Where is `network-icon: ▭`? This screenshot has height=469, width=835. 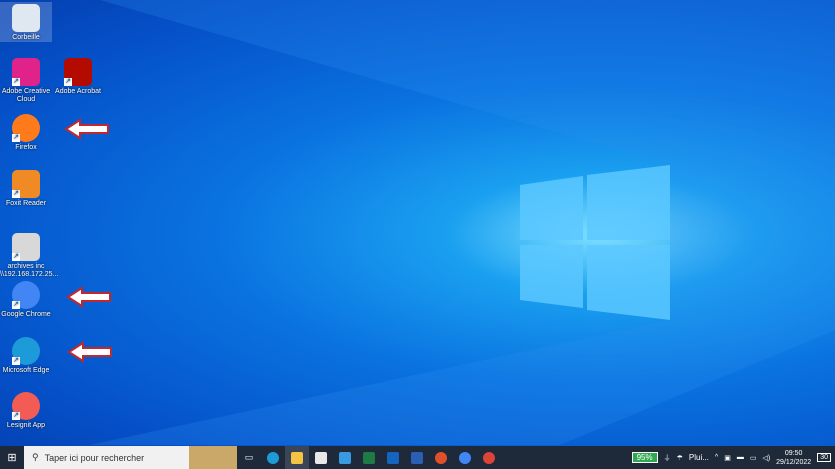
network-icon: ▭ is located at coordinates (753, 458).